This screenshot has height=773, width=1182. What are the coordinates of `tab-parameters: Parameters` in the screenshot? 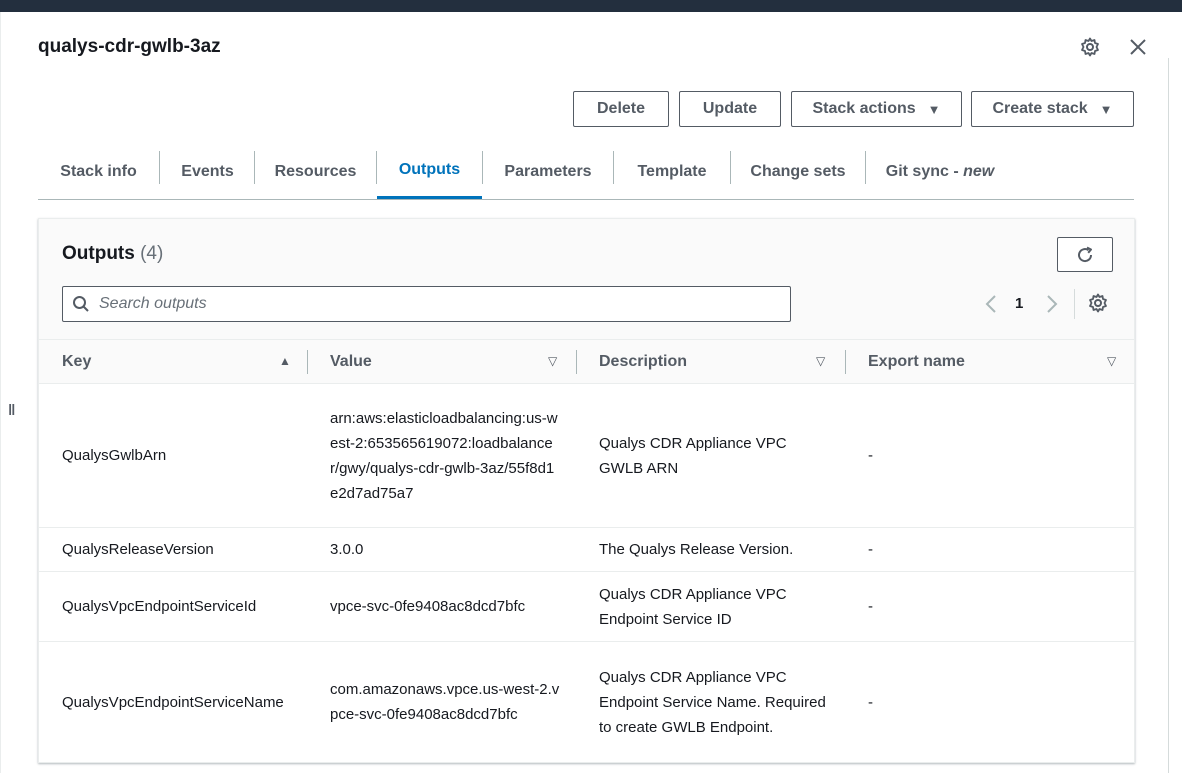 It's located at (548, 171).